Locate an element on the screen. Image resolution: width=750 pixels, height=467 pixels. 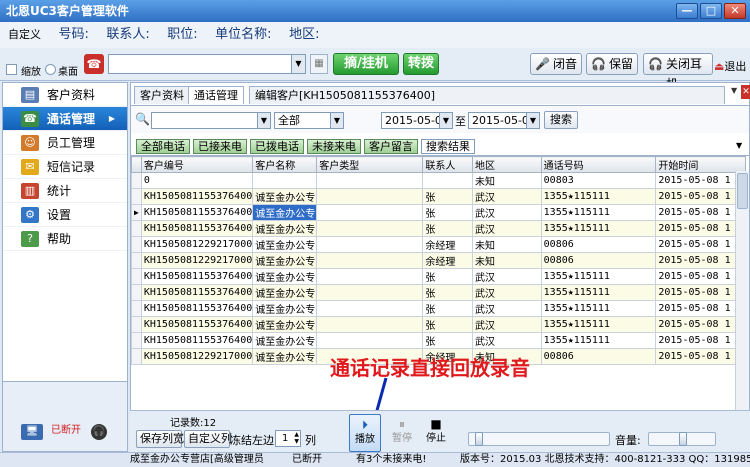
category-combo: 全部 ▼ is located at coordinates (309, 120).